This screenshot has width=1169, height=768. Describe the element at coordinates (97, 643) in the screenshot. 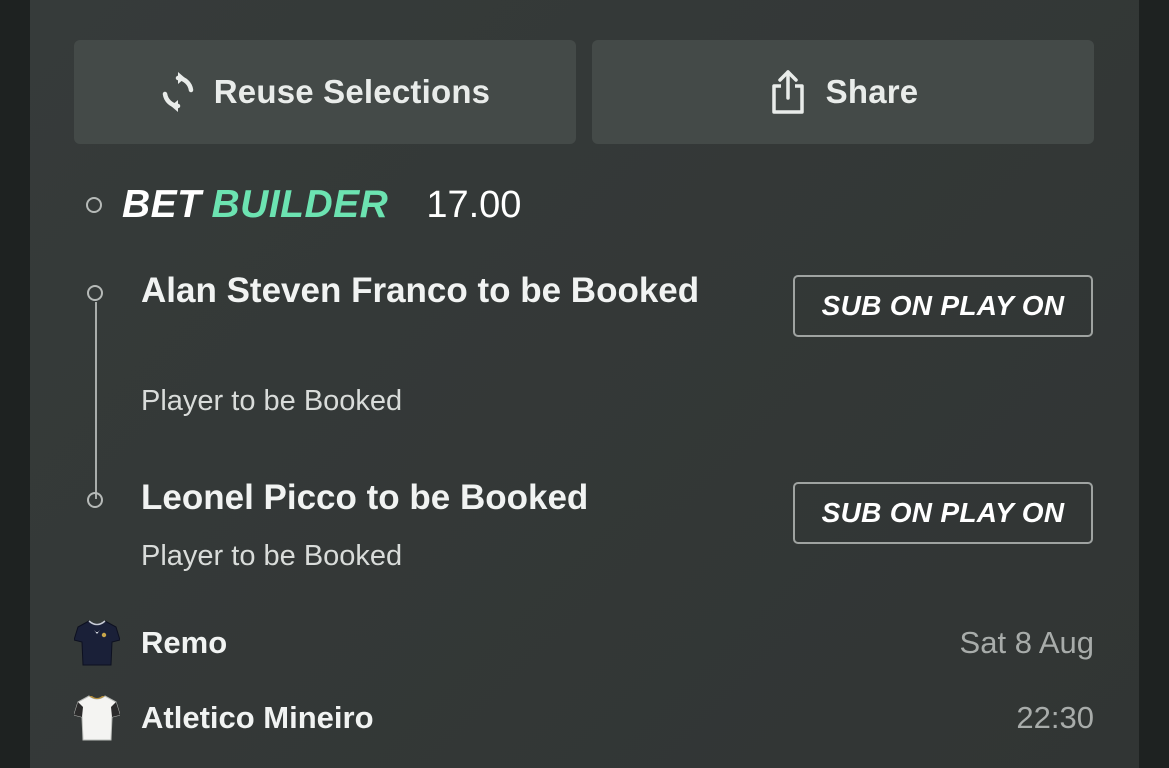

I see `navy-shirt-icon` at that location.